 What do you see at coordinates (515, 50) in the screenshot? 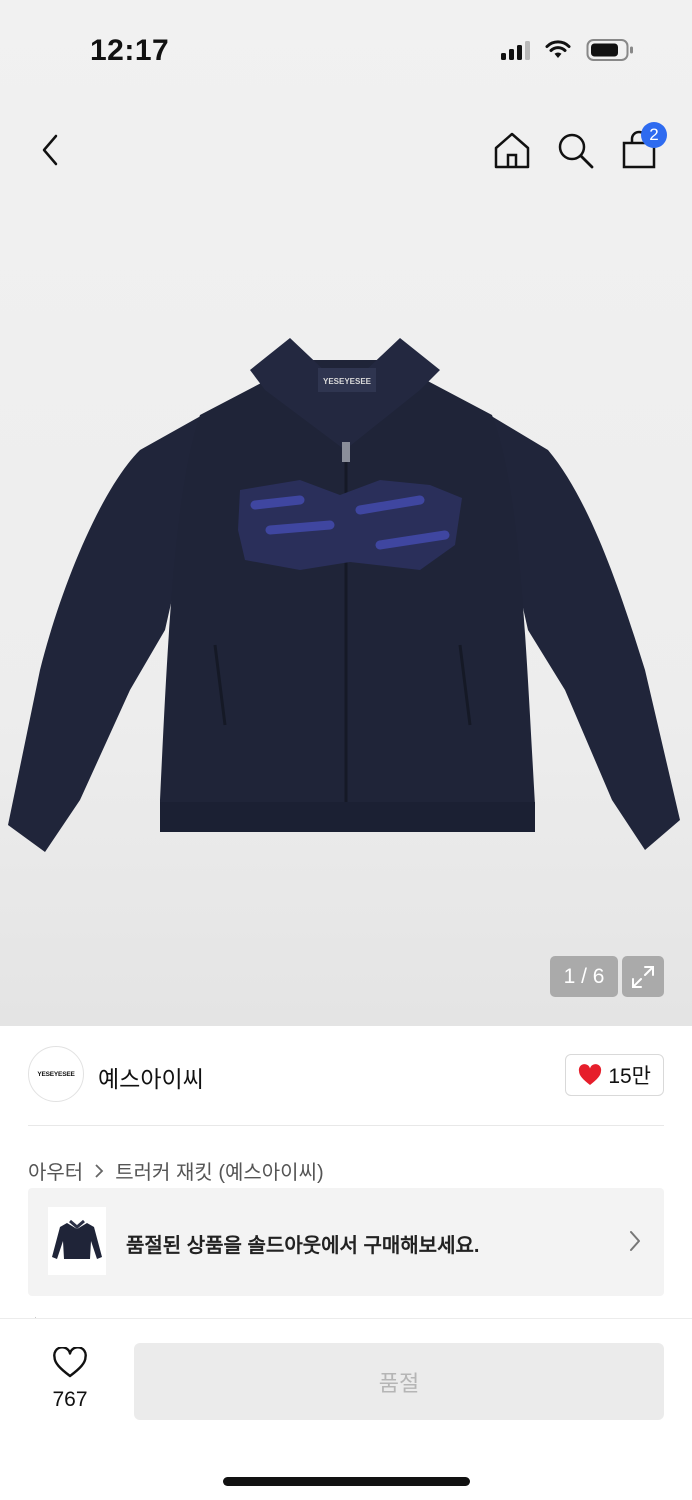
I see `signal-icon` at bounding box center [515, 50].